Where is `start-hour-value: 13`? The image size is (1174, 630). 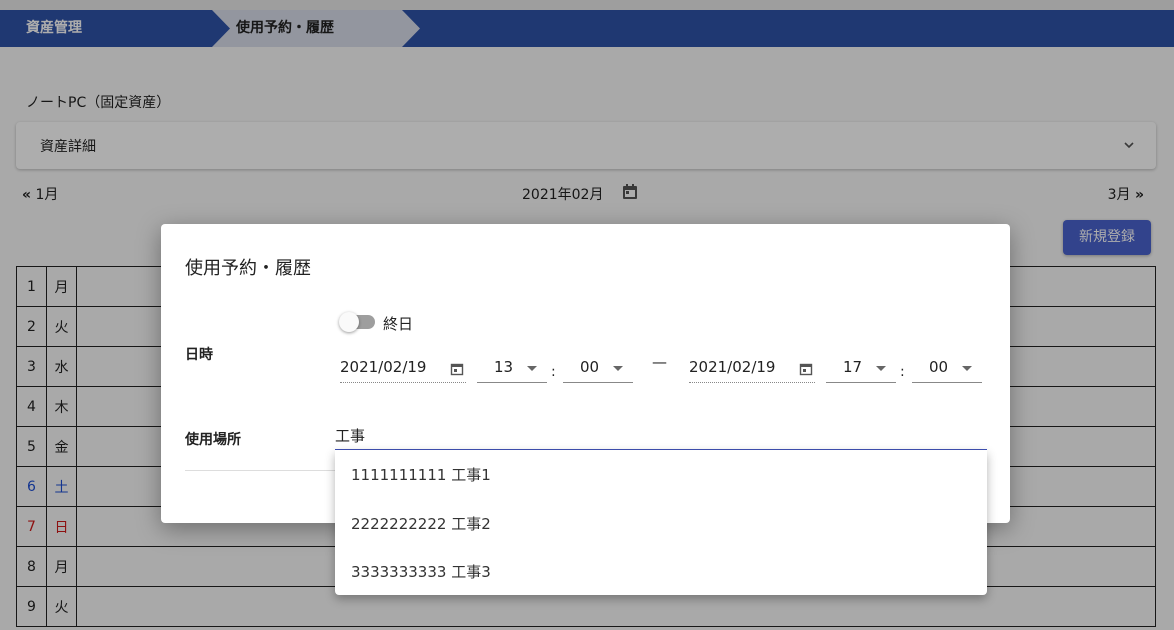
start-hour-value: 13 is located at coordinates (504, 367).